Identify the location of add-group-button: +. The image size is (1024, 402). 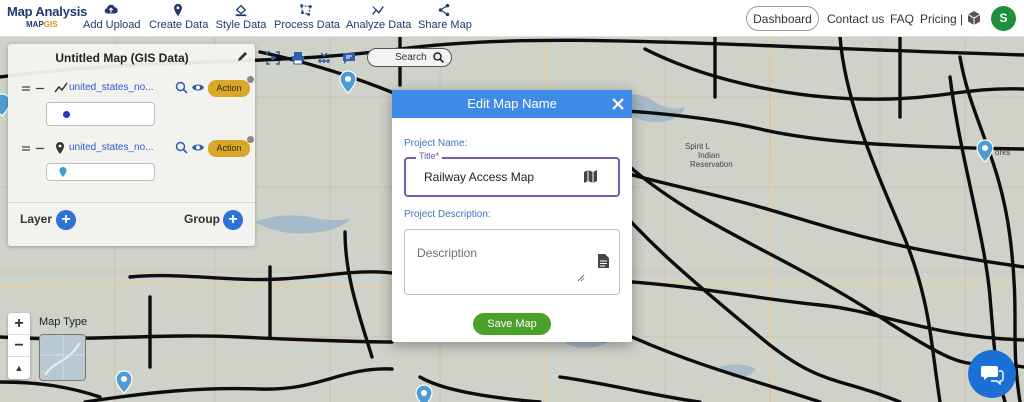
(233, 220).